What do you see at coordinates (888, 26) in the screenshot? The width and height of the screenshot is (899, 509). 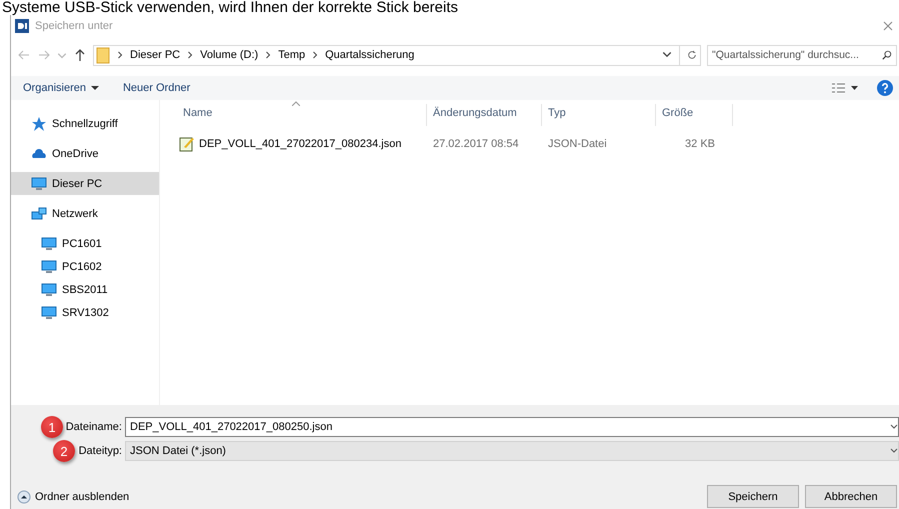 I see `close-icon` at bounding box center [888, 26].